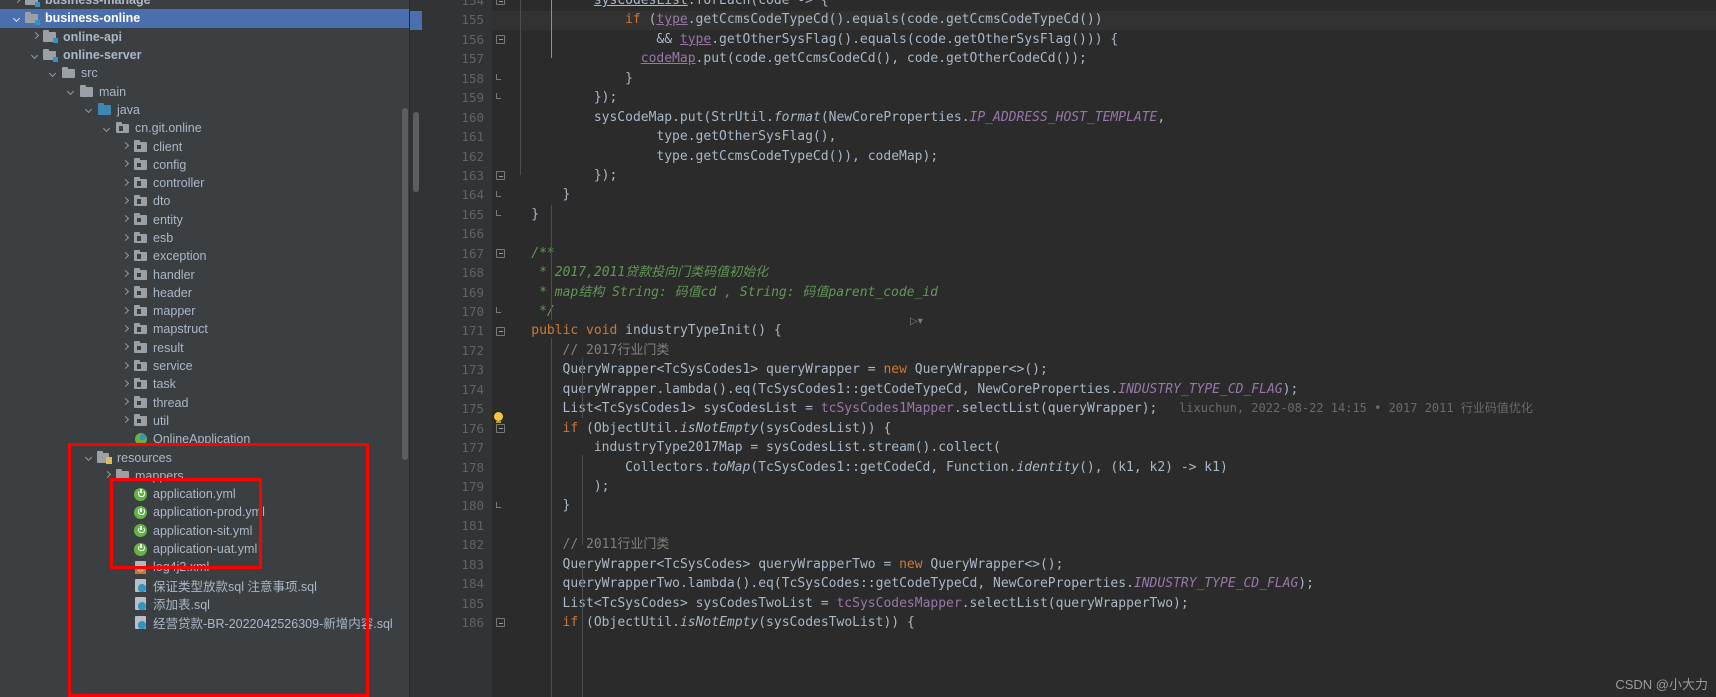  What do you see at coordinates (205, 622) in the screenshot?
I see `tree-item-br-2022042526309-sql: 经营贷款-BR-2022042526309-新增内容.sql` at bounding box center [205, 622].